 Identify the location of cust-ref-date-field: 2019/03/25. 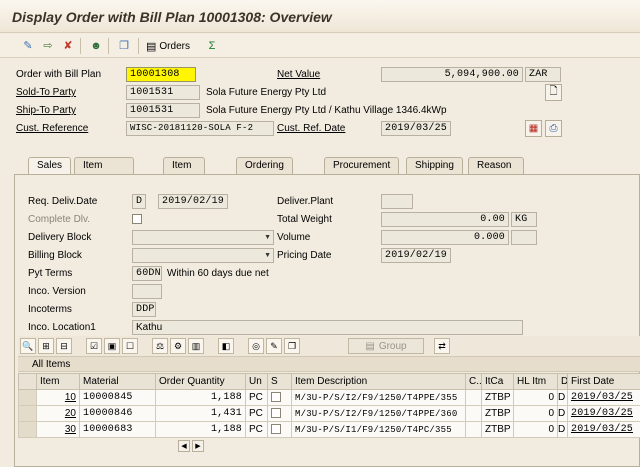
(416, 128).